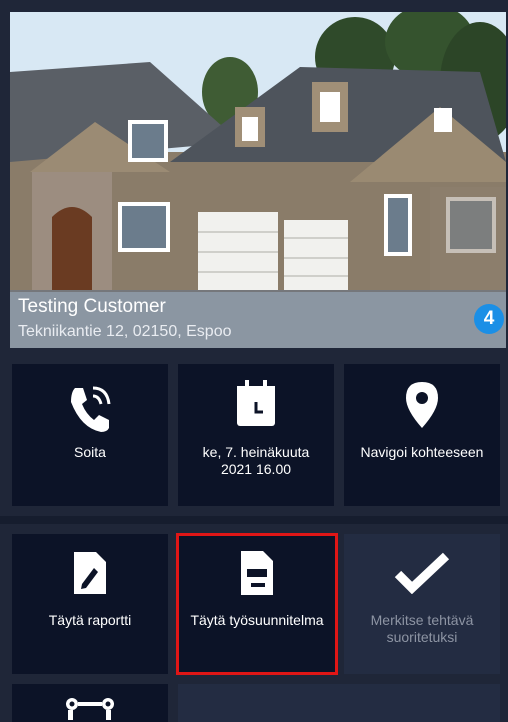 This screenshot has height=722, width=508. I want to click on empty-tile, so click(339, 703).